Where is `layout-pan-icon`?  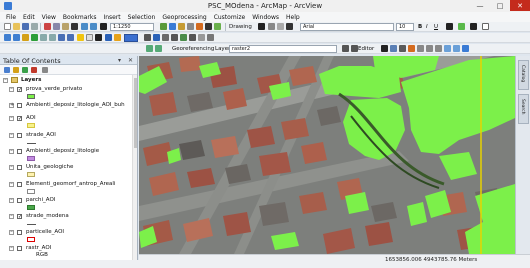
layout-pan-icon is located at coordinates (158, 48).